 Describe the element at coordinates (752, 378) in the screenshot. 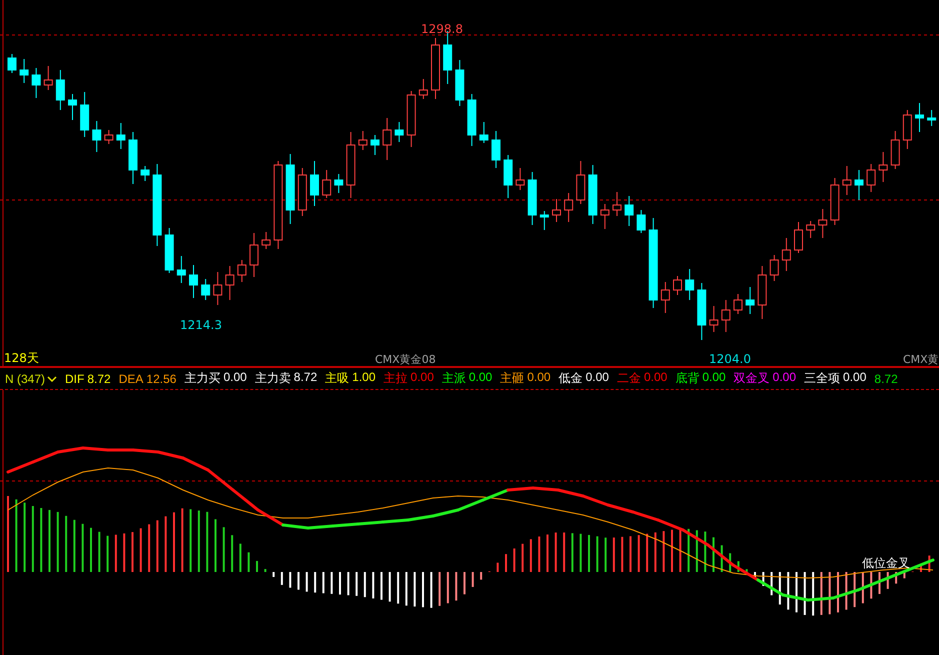

I see `indicator-name: 双金叉` at that location.